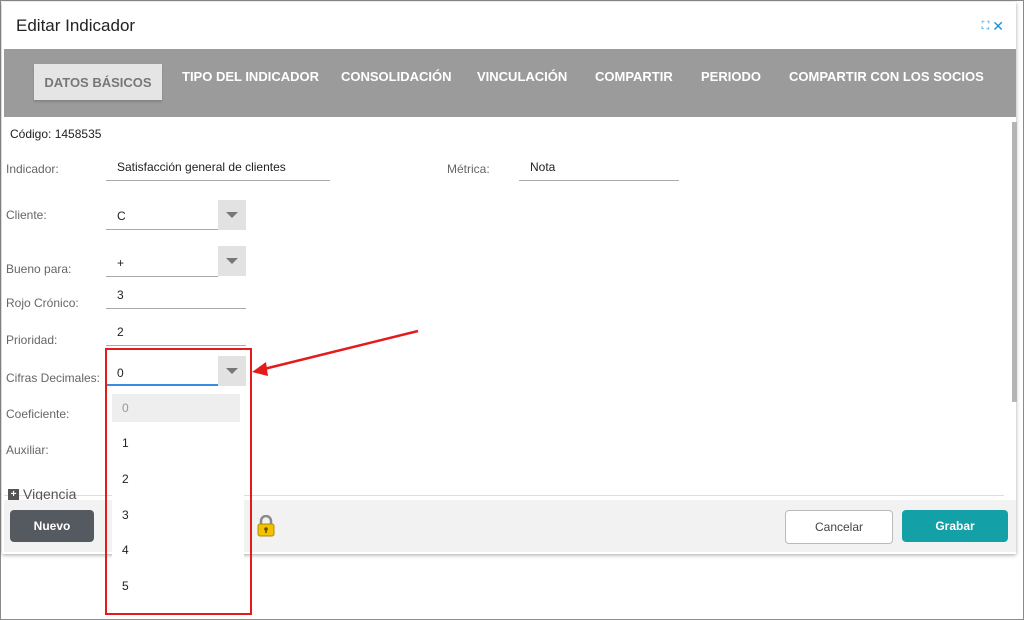 Image resolution: width=1024 pixels, height=620 pixels. I want to click on indicador-underline, so click(218, 180).